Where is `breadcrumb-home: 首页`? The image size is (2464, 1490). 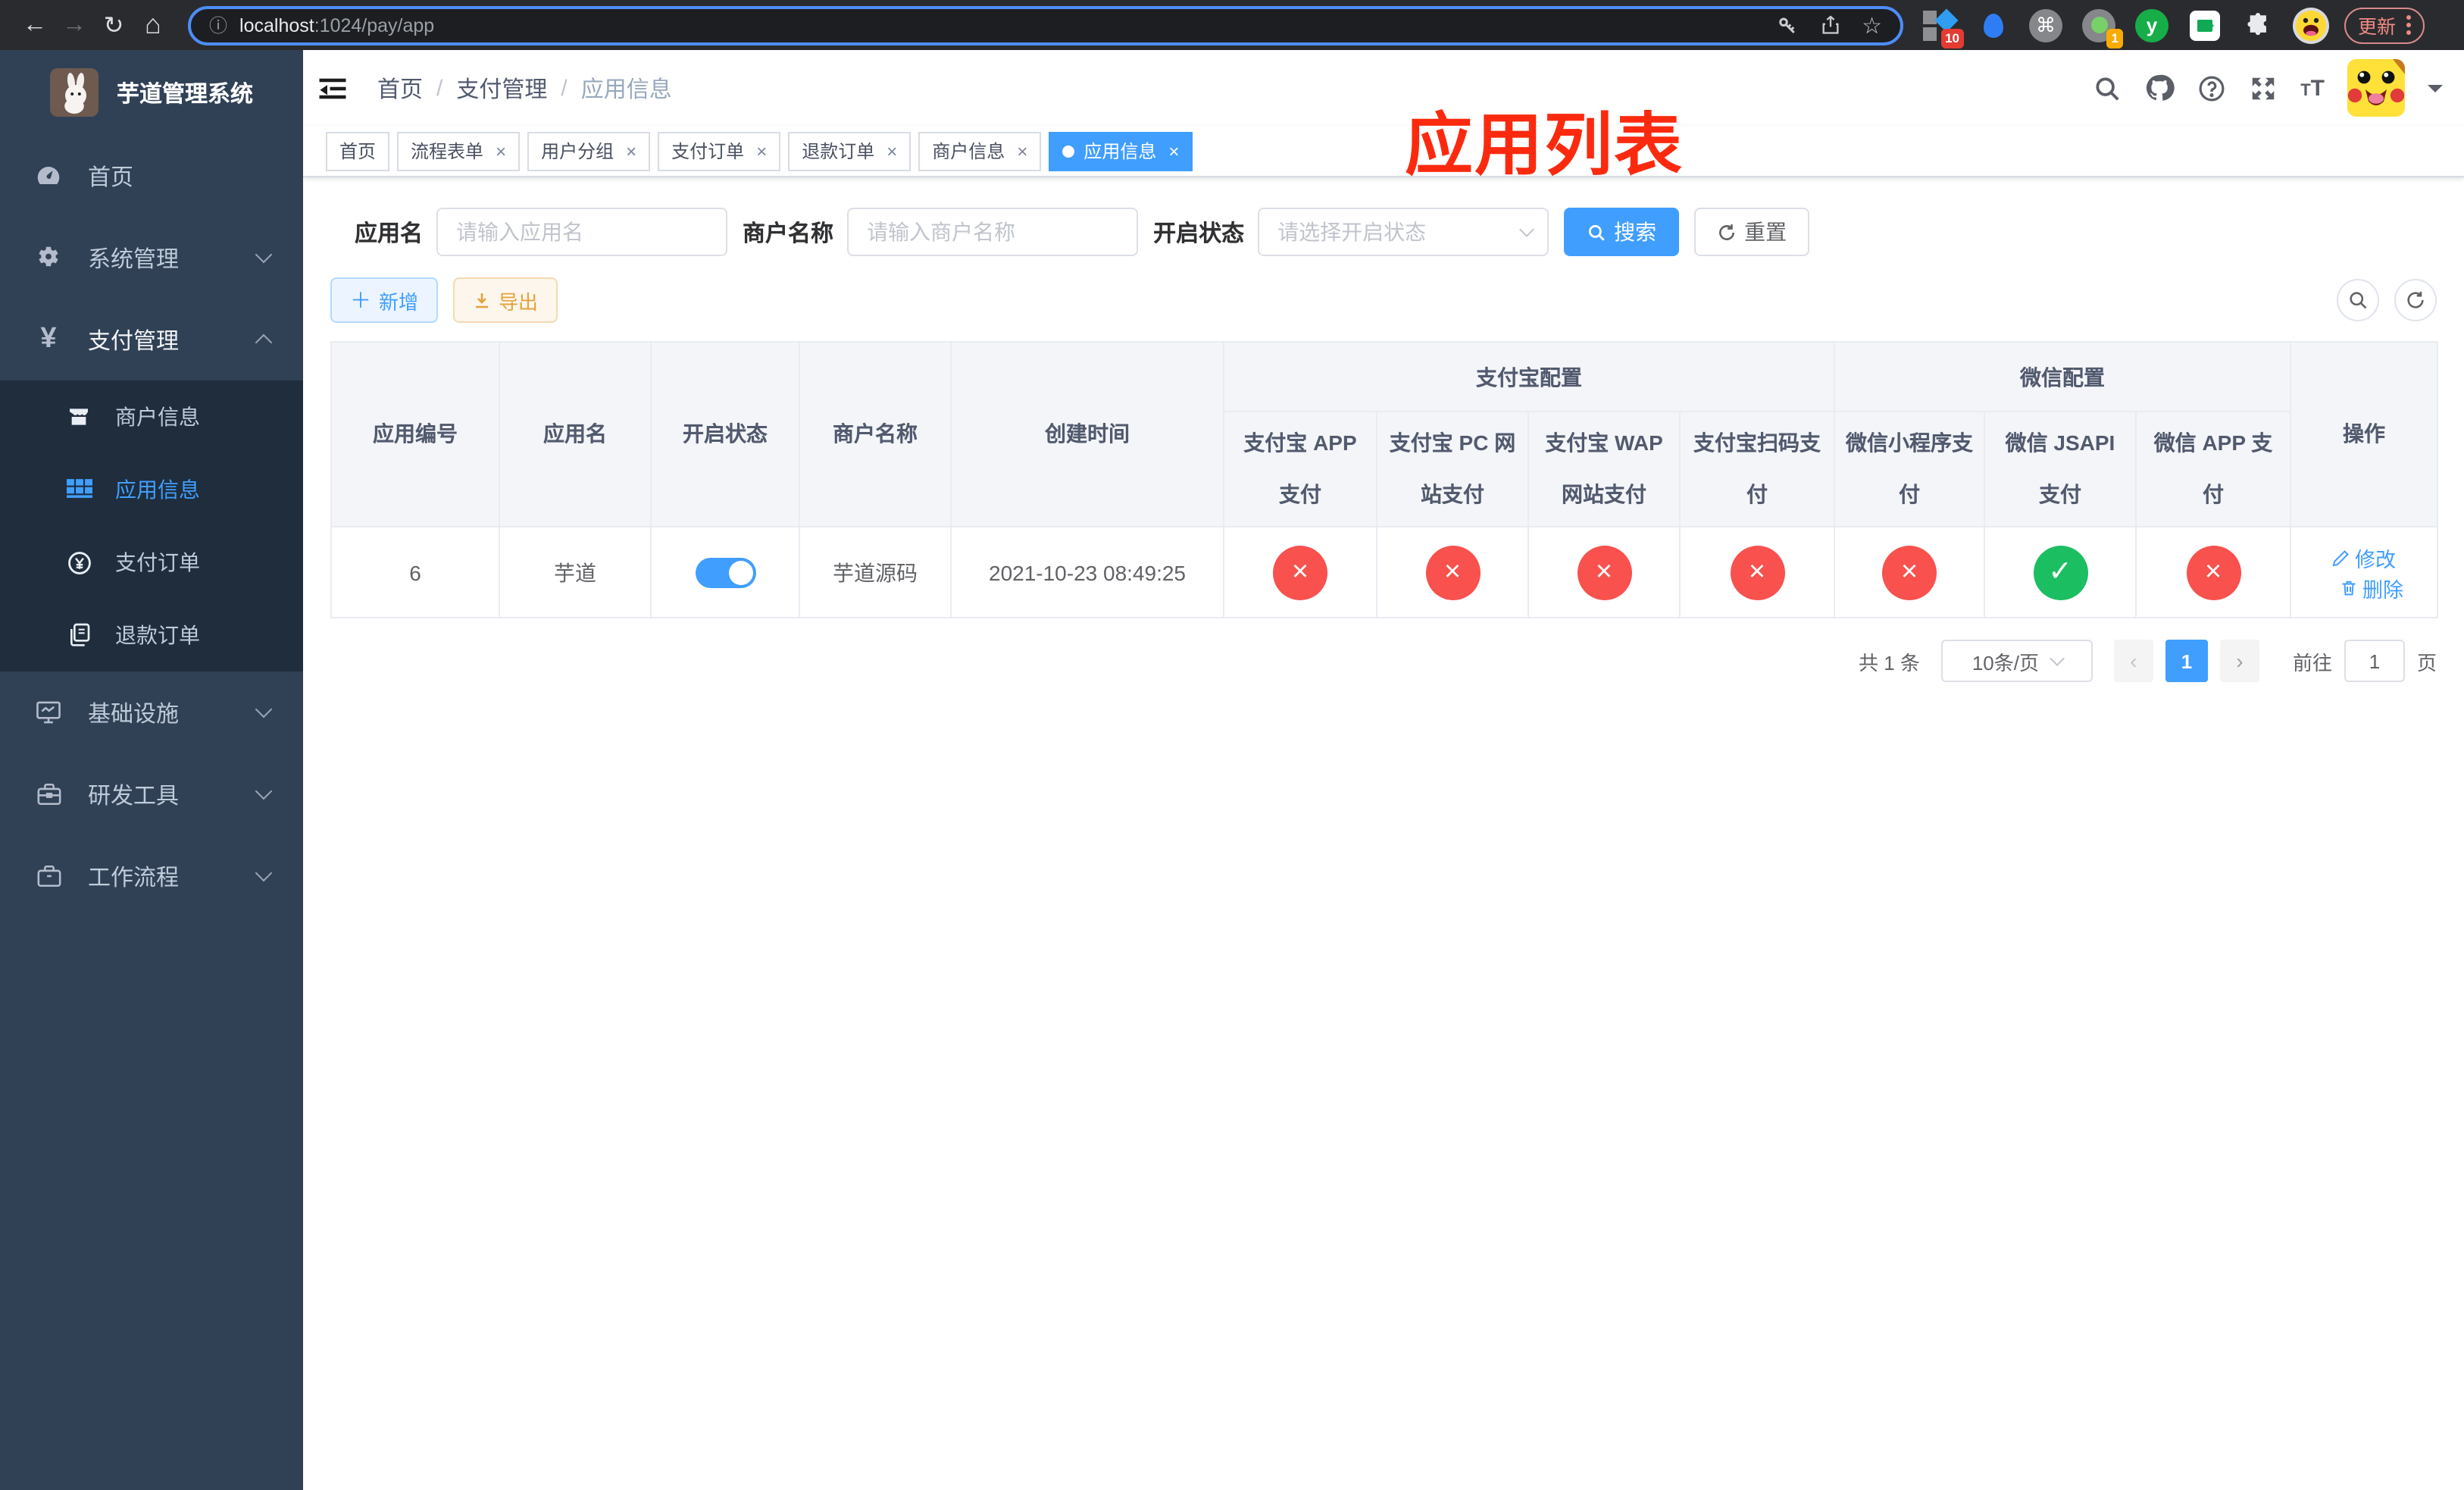 breadcrumb-home: 首页 is located at coordinates (400, 88).